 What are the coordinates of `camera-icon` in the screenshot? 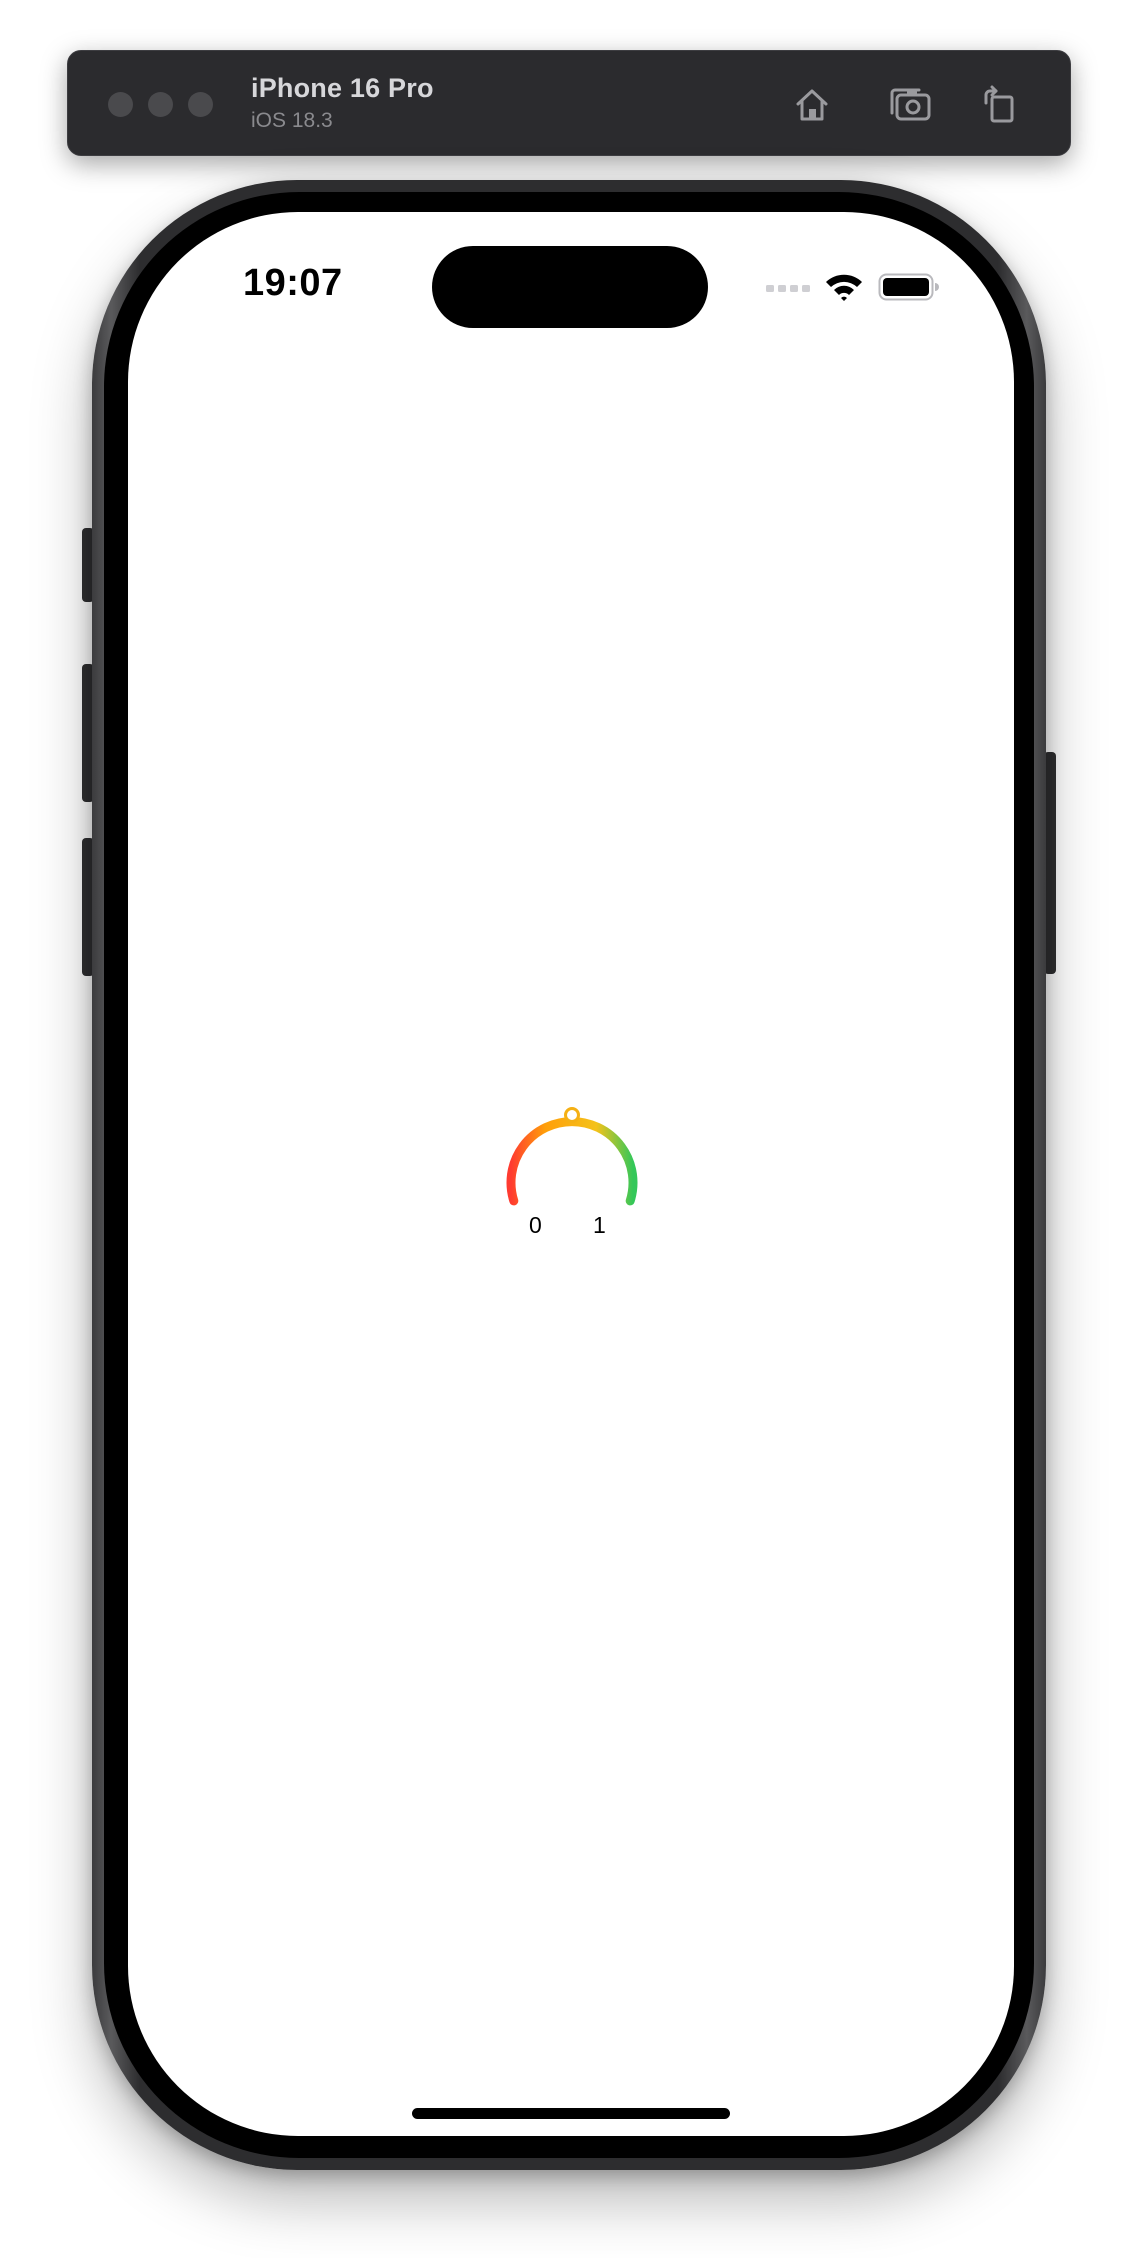 It's located at (910, 104).